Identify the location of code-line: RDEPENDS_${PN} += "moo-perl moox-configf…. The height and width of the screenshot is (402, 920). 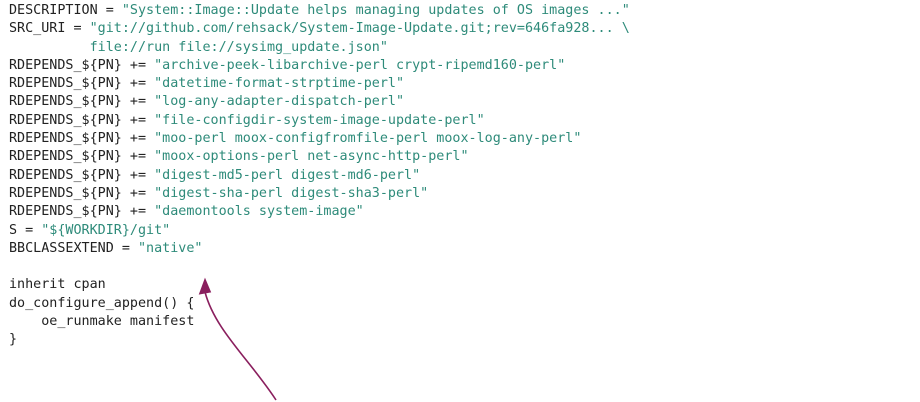
(319, 139).